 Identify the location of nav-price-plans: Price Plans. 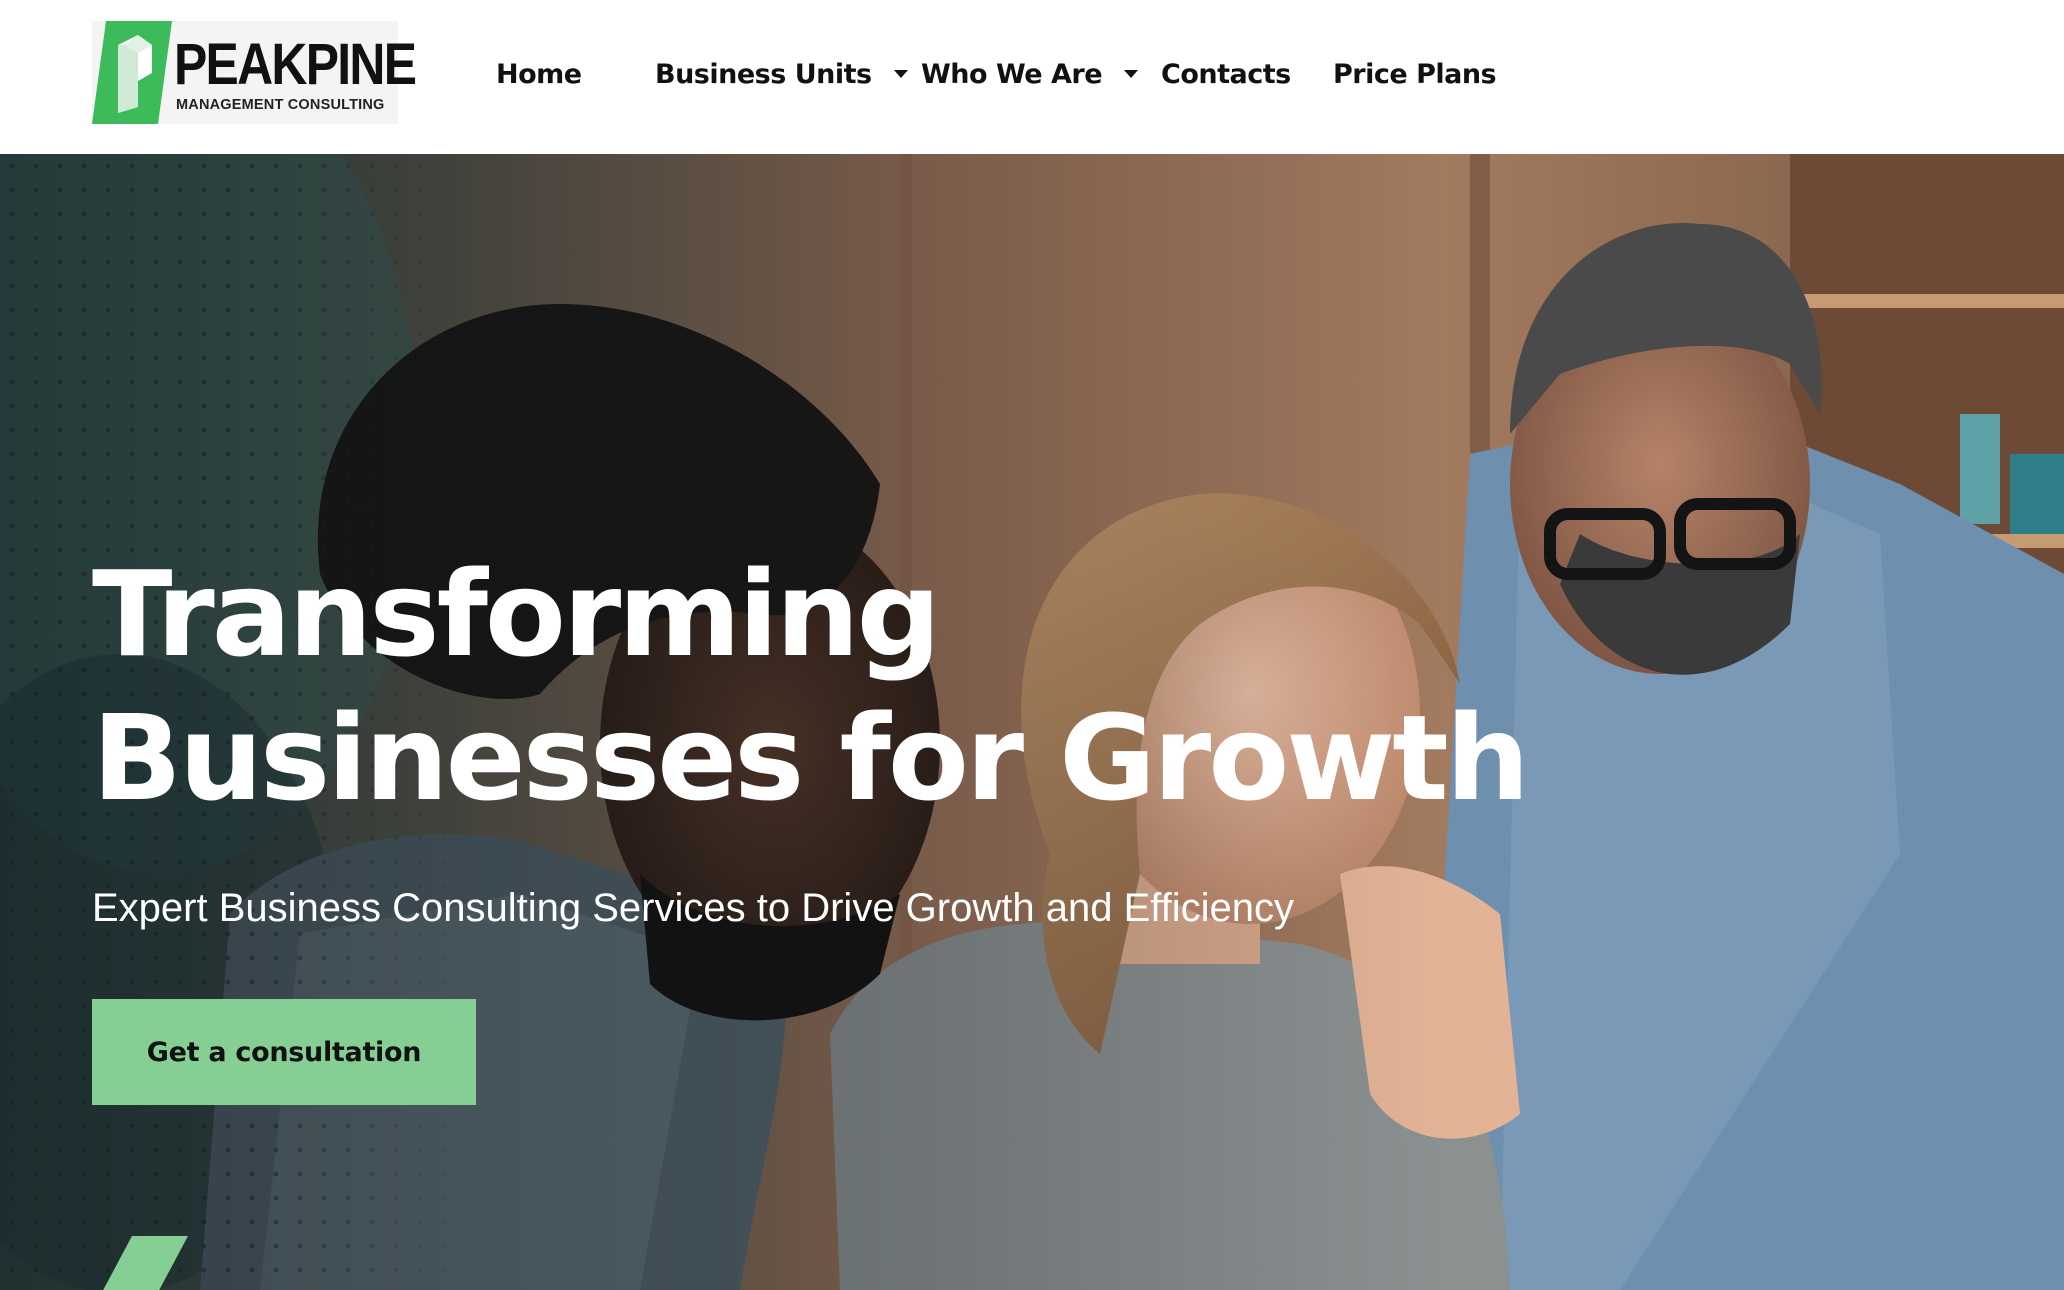
(1415, 74).